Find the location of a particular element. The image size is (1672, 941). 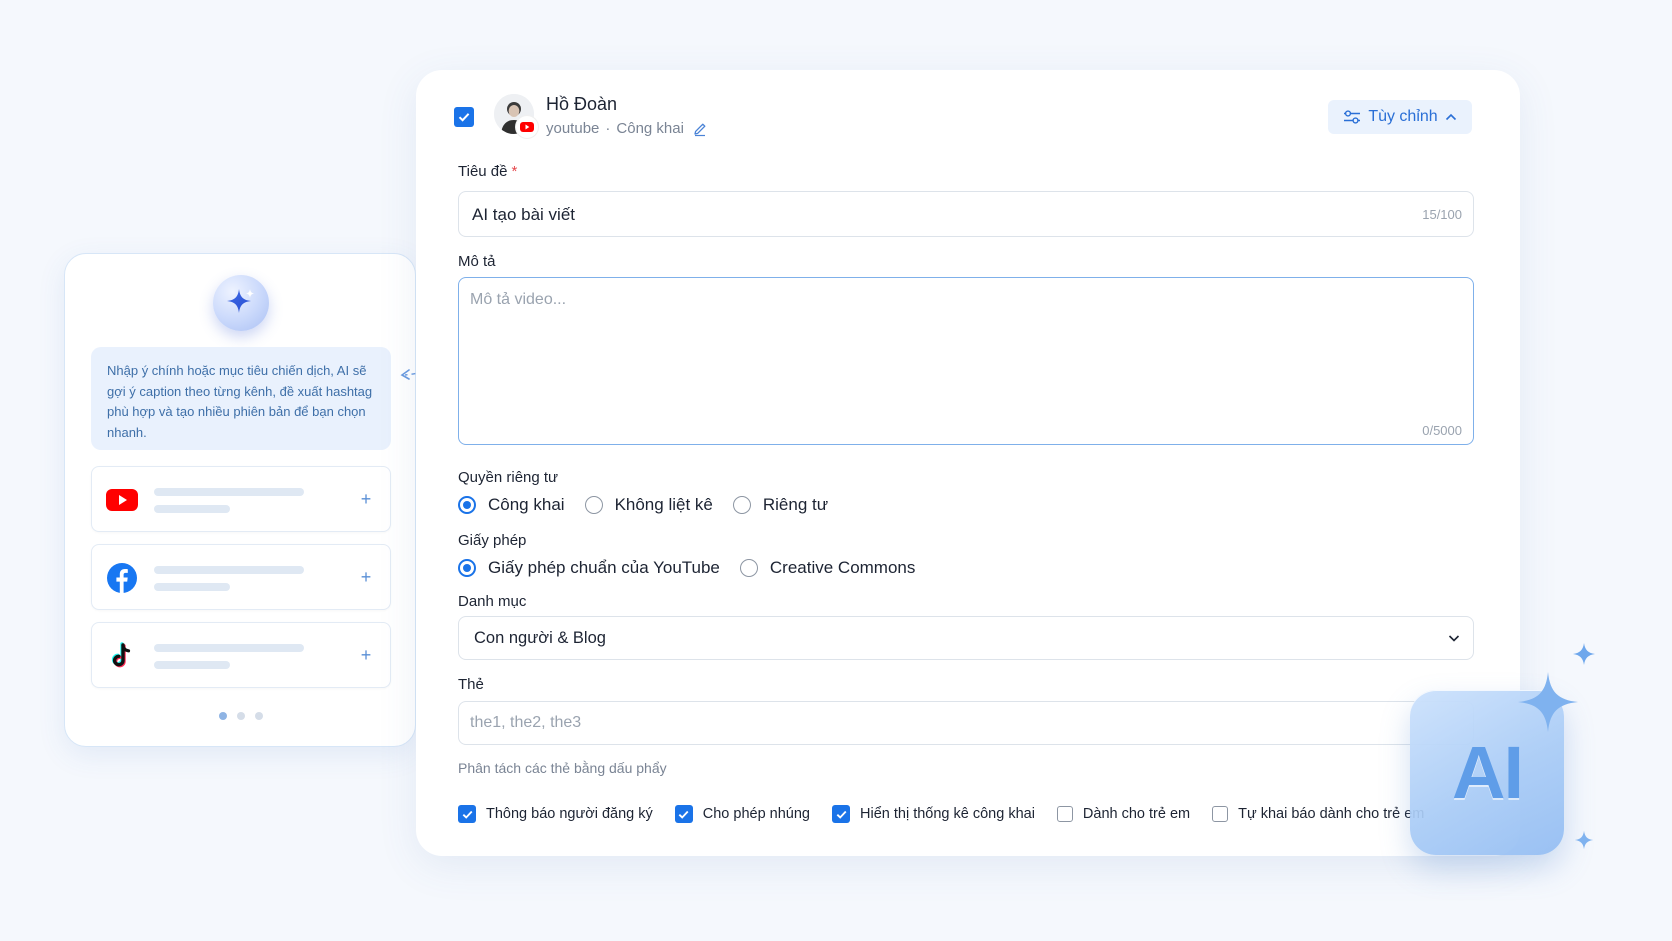

category-value: Con người & Blog is located at coordinates (540, 638).